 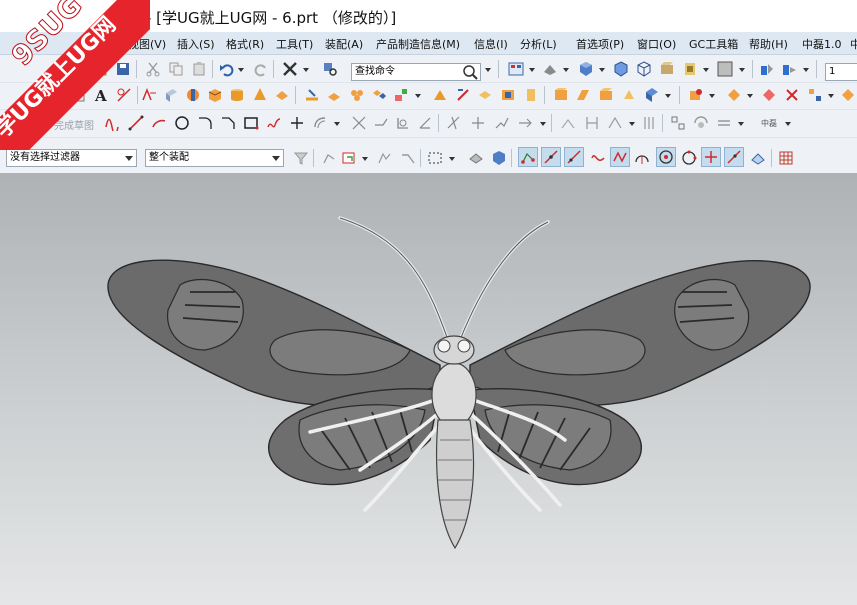 What do you see at coordinates (750, 95) in the screenshot?
I see `component-add-dropdown` at bounding box center [750, 95].